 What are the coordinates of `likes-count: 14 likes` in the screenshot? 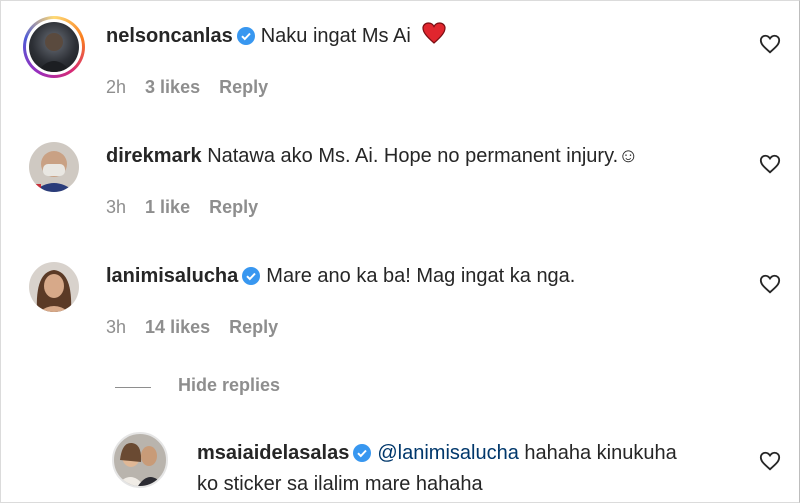 It's located at (177, 327).